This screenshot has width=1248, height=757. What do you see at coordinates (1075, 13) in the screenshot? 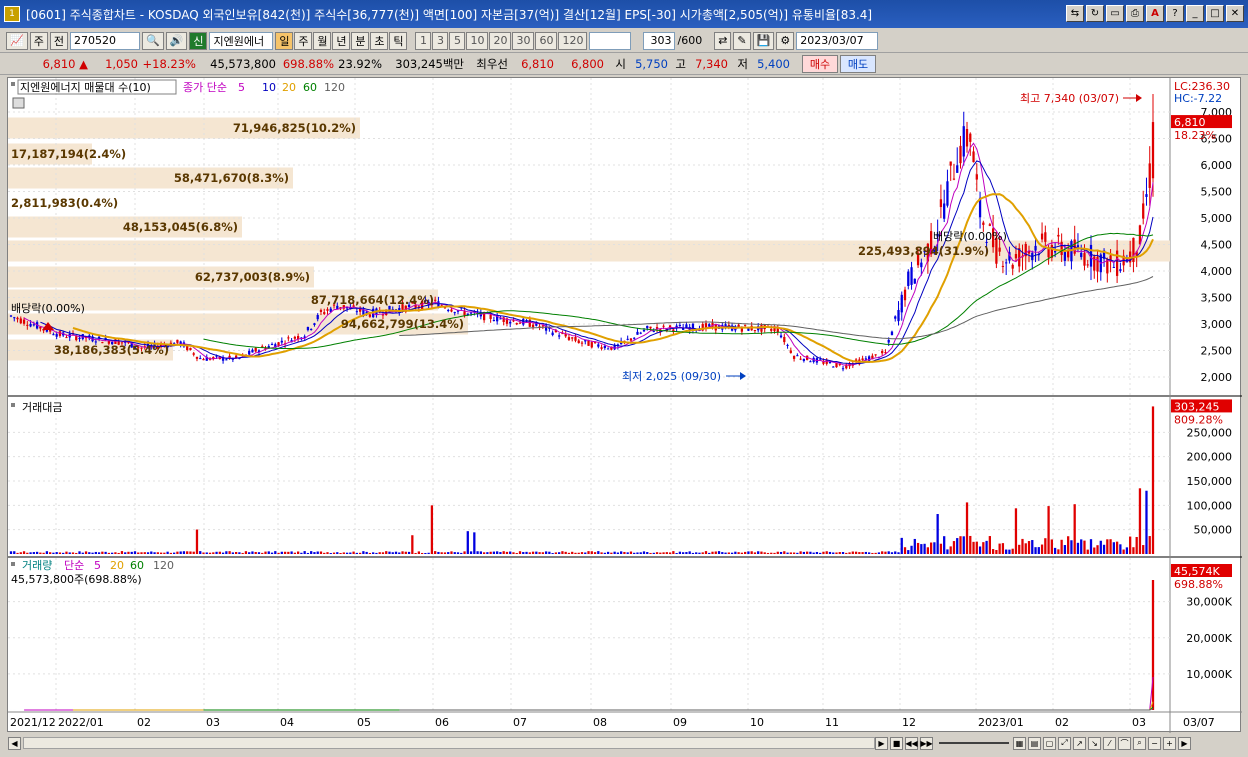
I see `link-icon: ⇆` at bounding box center [1075, 13].